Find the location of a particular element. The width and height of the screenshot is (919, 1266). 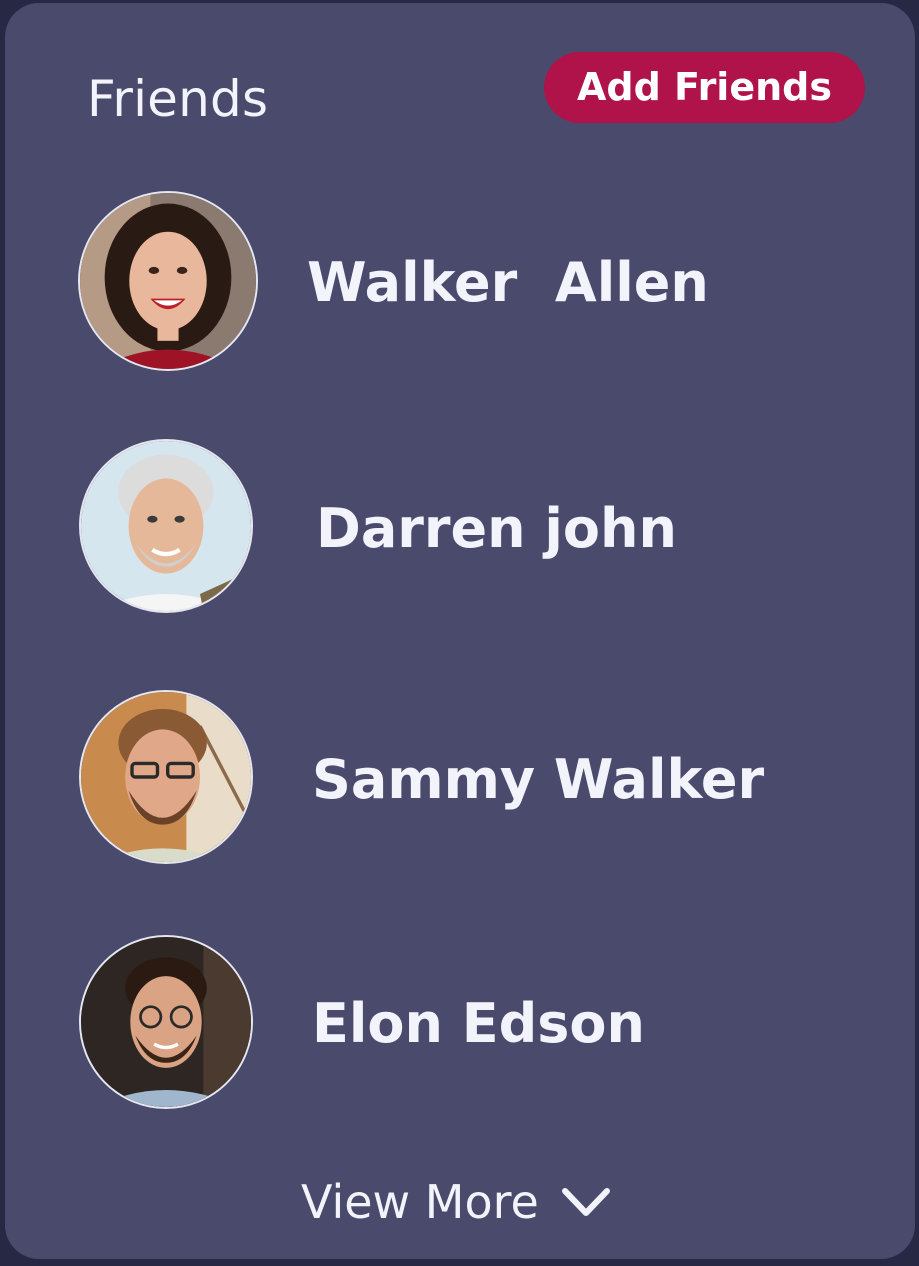

friend-list-item: Sammy Walker is located at coordinates (460, 780).